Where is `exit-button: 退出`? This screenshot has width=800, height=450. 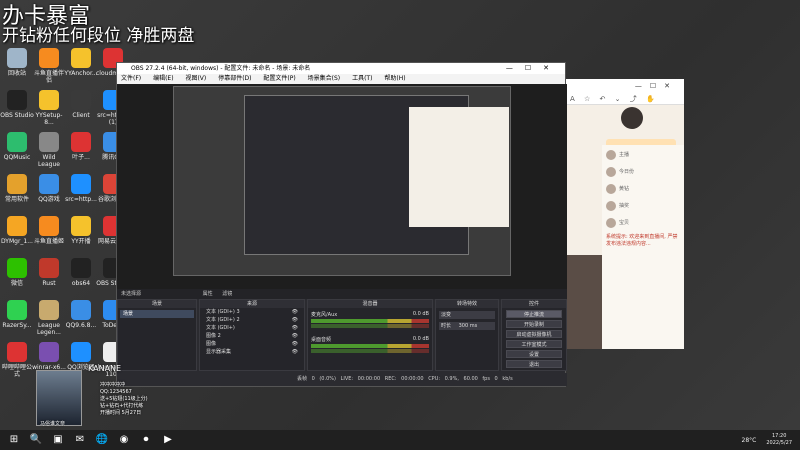 exit-button: 退出 is located at coordinates (534, 364).